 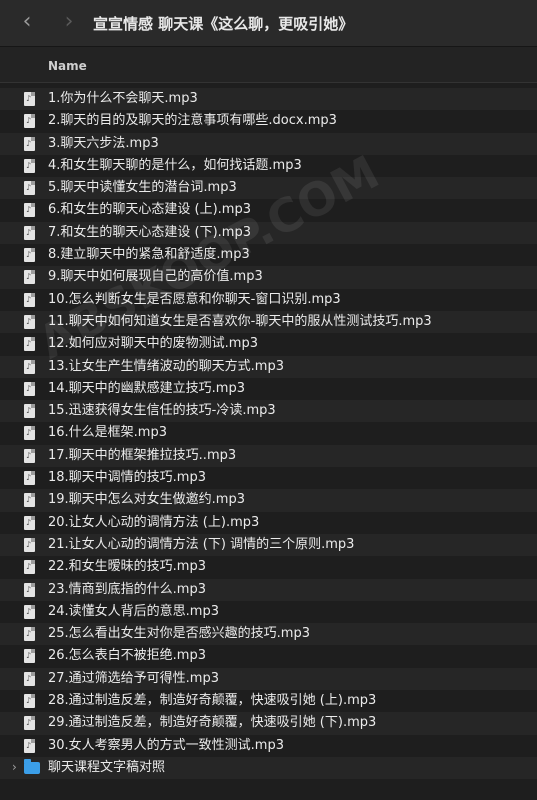 What do you see at coordinates (133, 678) in the screenshot?
I see `file-name: 27.通过筛选给予可得性.mp3` at bounding box center [133, 678].